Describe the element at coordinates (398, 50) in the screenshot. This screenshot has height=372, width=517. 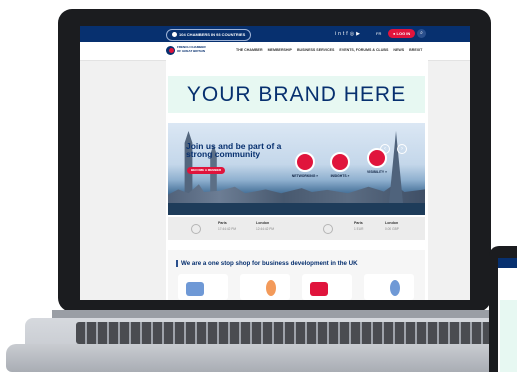
I see `nav-link-news: NEWS` at that location.